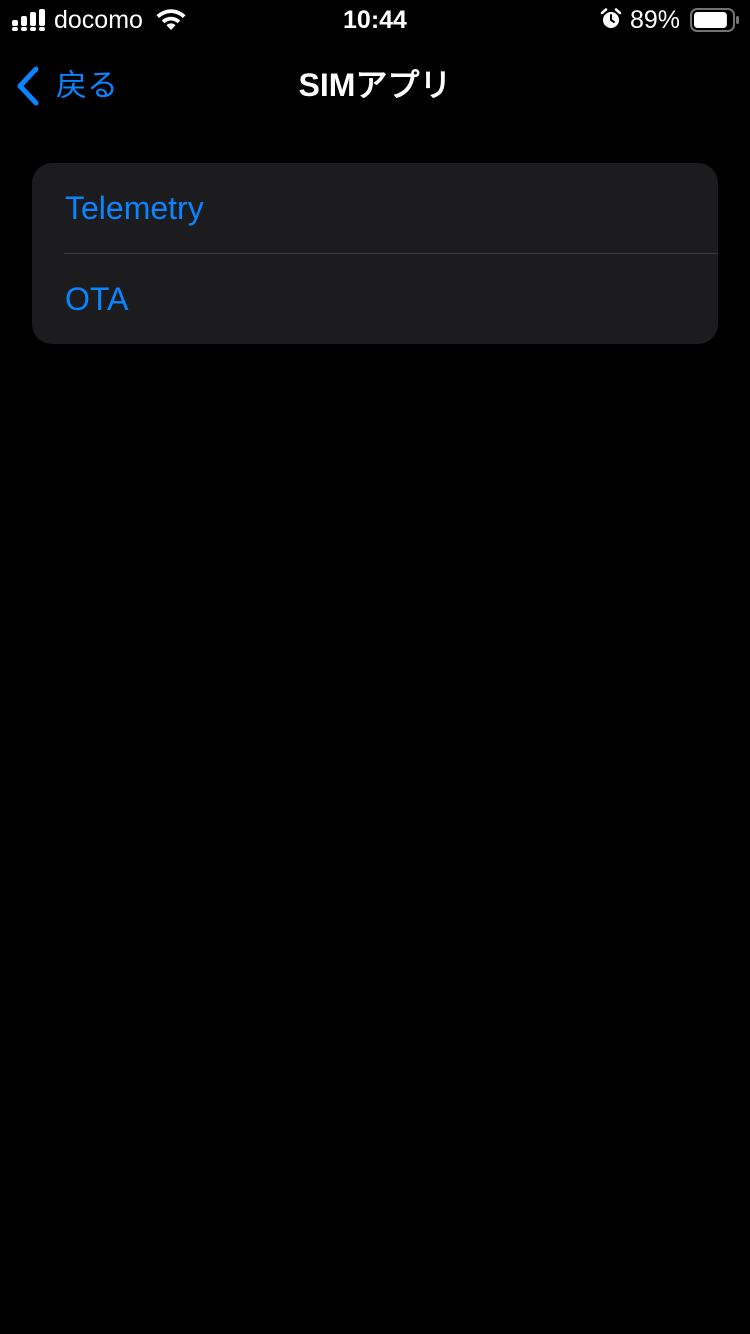 Image resolution: width=750 pixels, height=1334 pixels. Describe the element at coordinates (375, 208) in the screenshot. I see `list-item-telemetry: Telemetry` at that location.